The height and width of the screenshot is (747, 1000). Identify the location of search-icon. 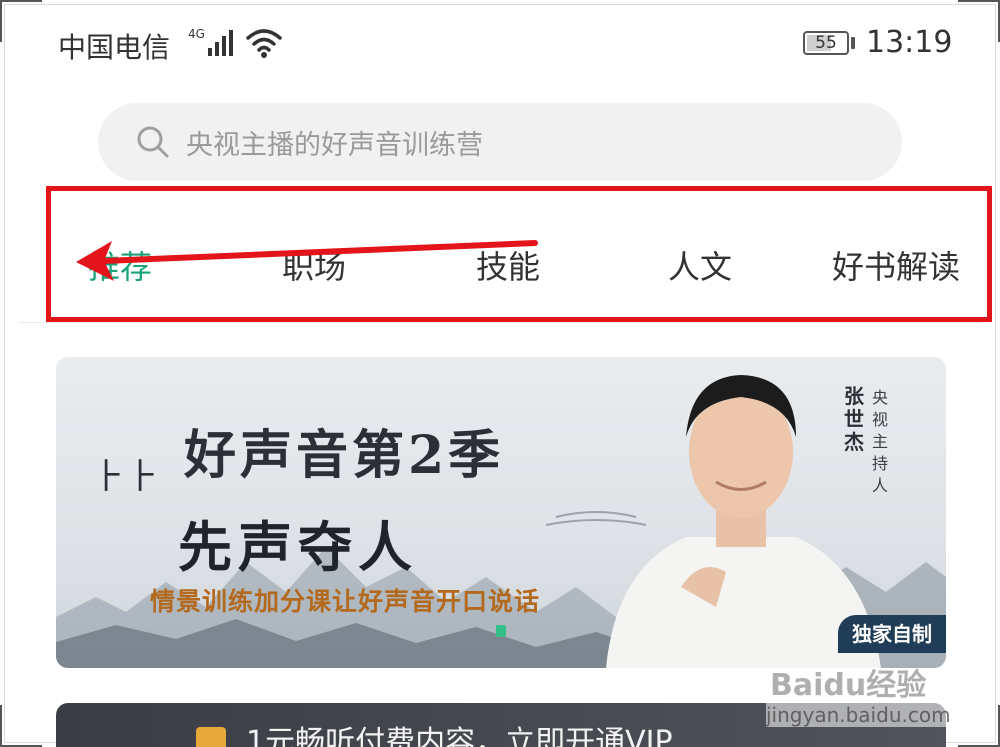
(153, 142).